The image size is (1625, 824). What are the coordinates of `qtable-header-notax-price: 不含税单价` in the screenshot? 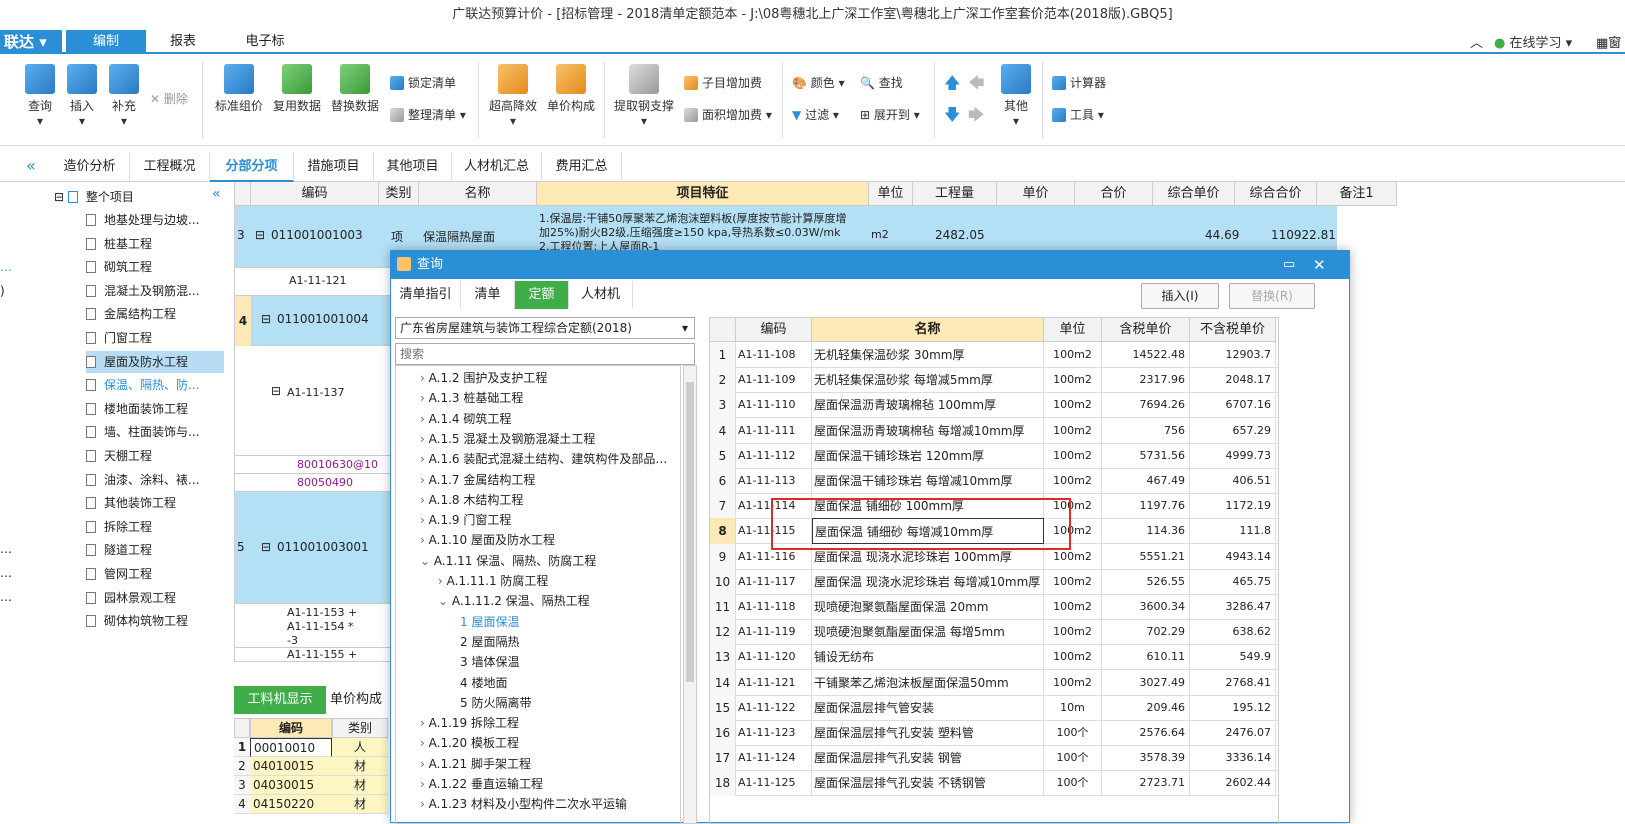 It's located at (1233, 330).